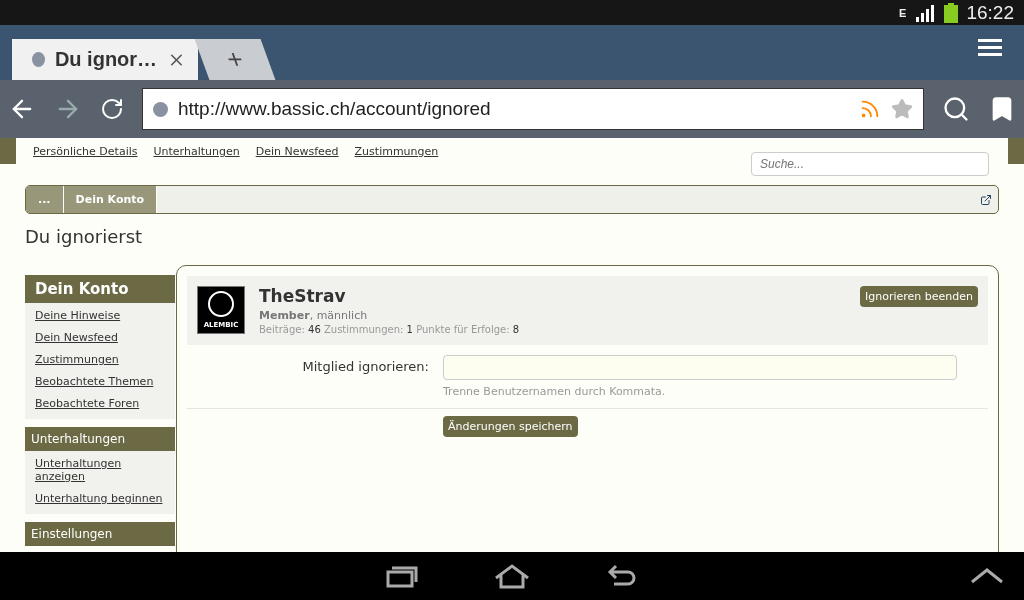 This screenshot has height=600, width=1024. I want to click on sidebar-link: Unterhaltung beginnen, so click(100, 499).